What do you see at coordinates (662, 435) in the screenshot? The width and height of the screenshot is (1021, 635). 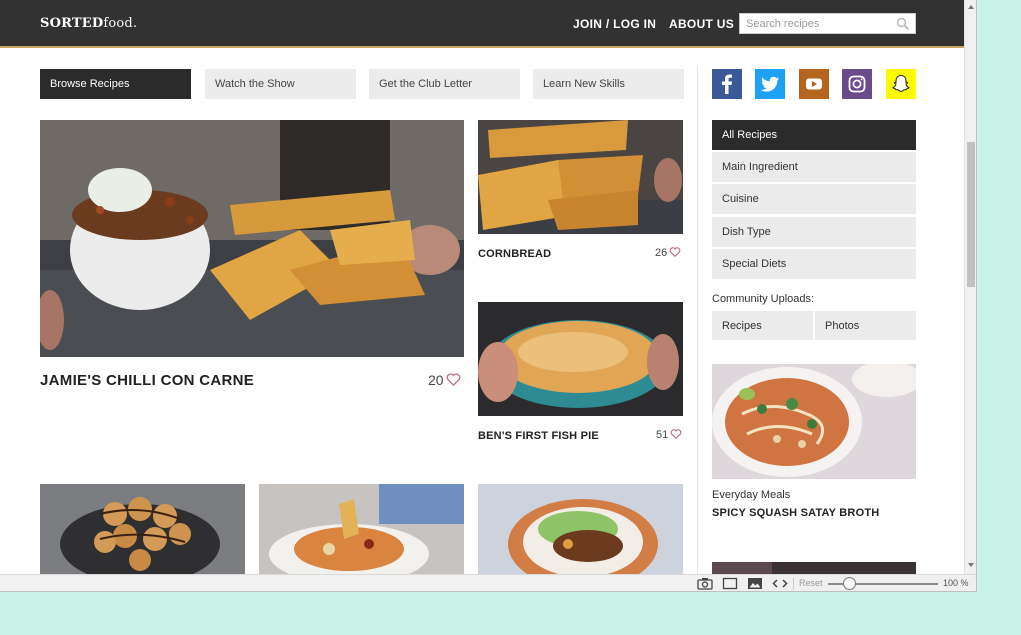 I see `likes-count: 51` at bounding box center [662, 435].